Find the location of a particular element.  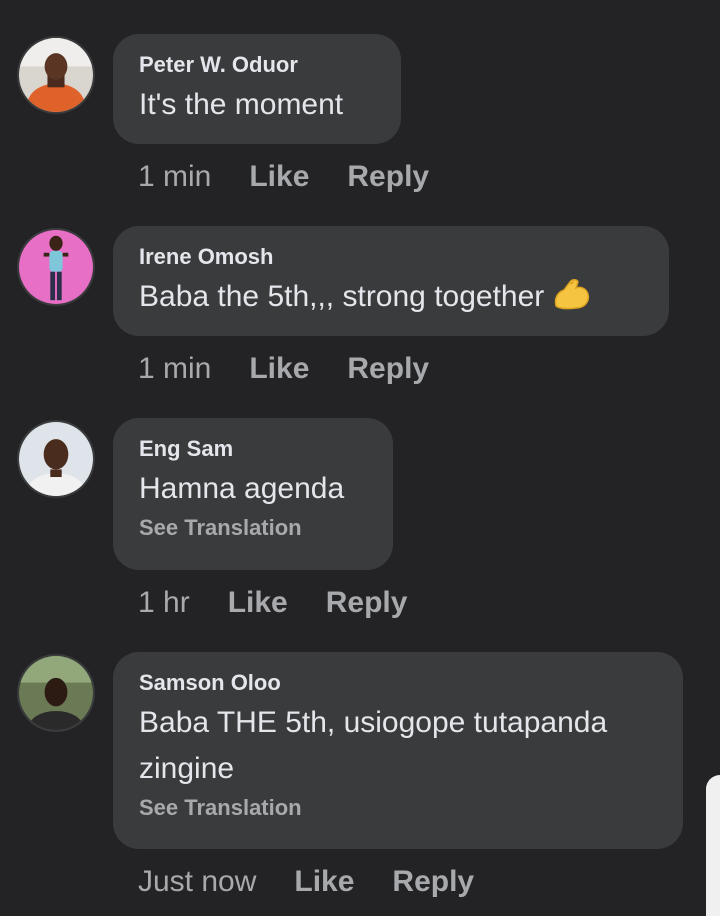

comment-text: It's the moment is located at coordinates (241, 104).